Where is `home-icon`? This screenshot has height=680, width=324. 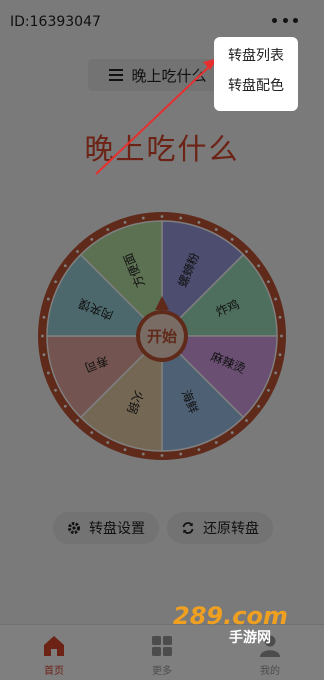 home-icon is located at coordinates (54, 646).